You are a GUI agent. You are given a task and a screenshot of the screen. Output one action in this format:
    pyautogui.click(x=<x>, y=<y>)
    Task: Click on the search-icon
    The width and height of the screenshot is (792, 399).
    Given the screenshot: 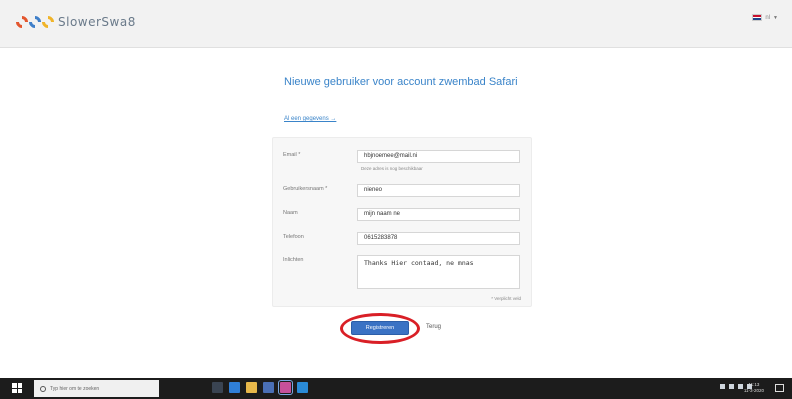 What is the action you would take?
    pyautogui.click(x=43, y=388)
    